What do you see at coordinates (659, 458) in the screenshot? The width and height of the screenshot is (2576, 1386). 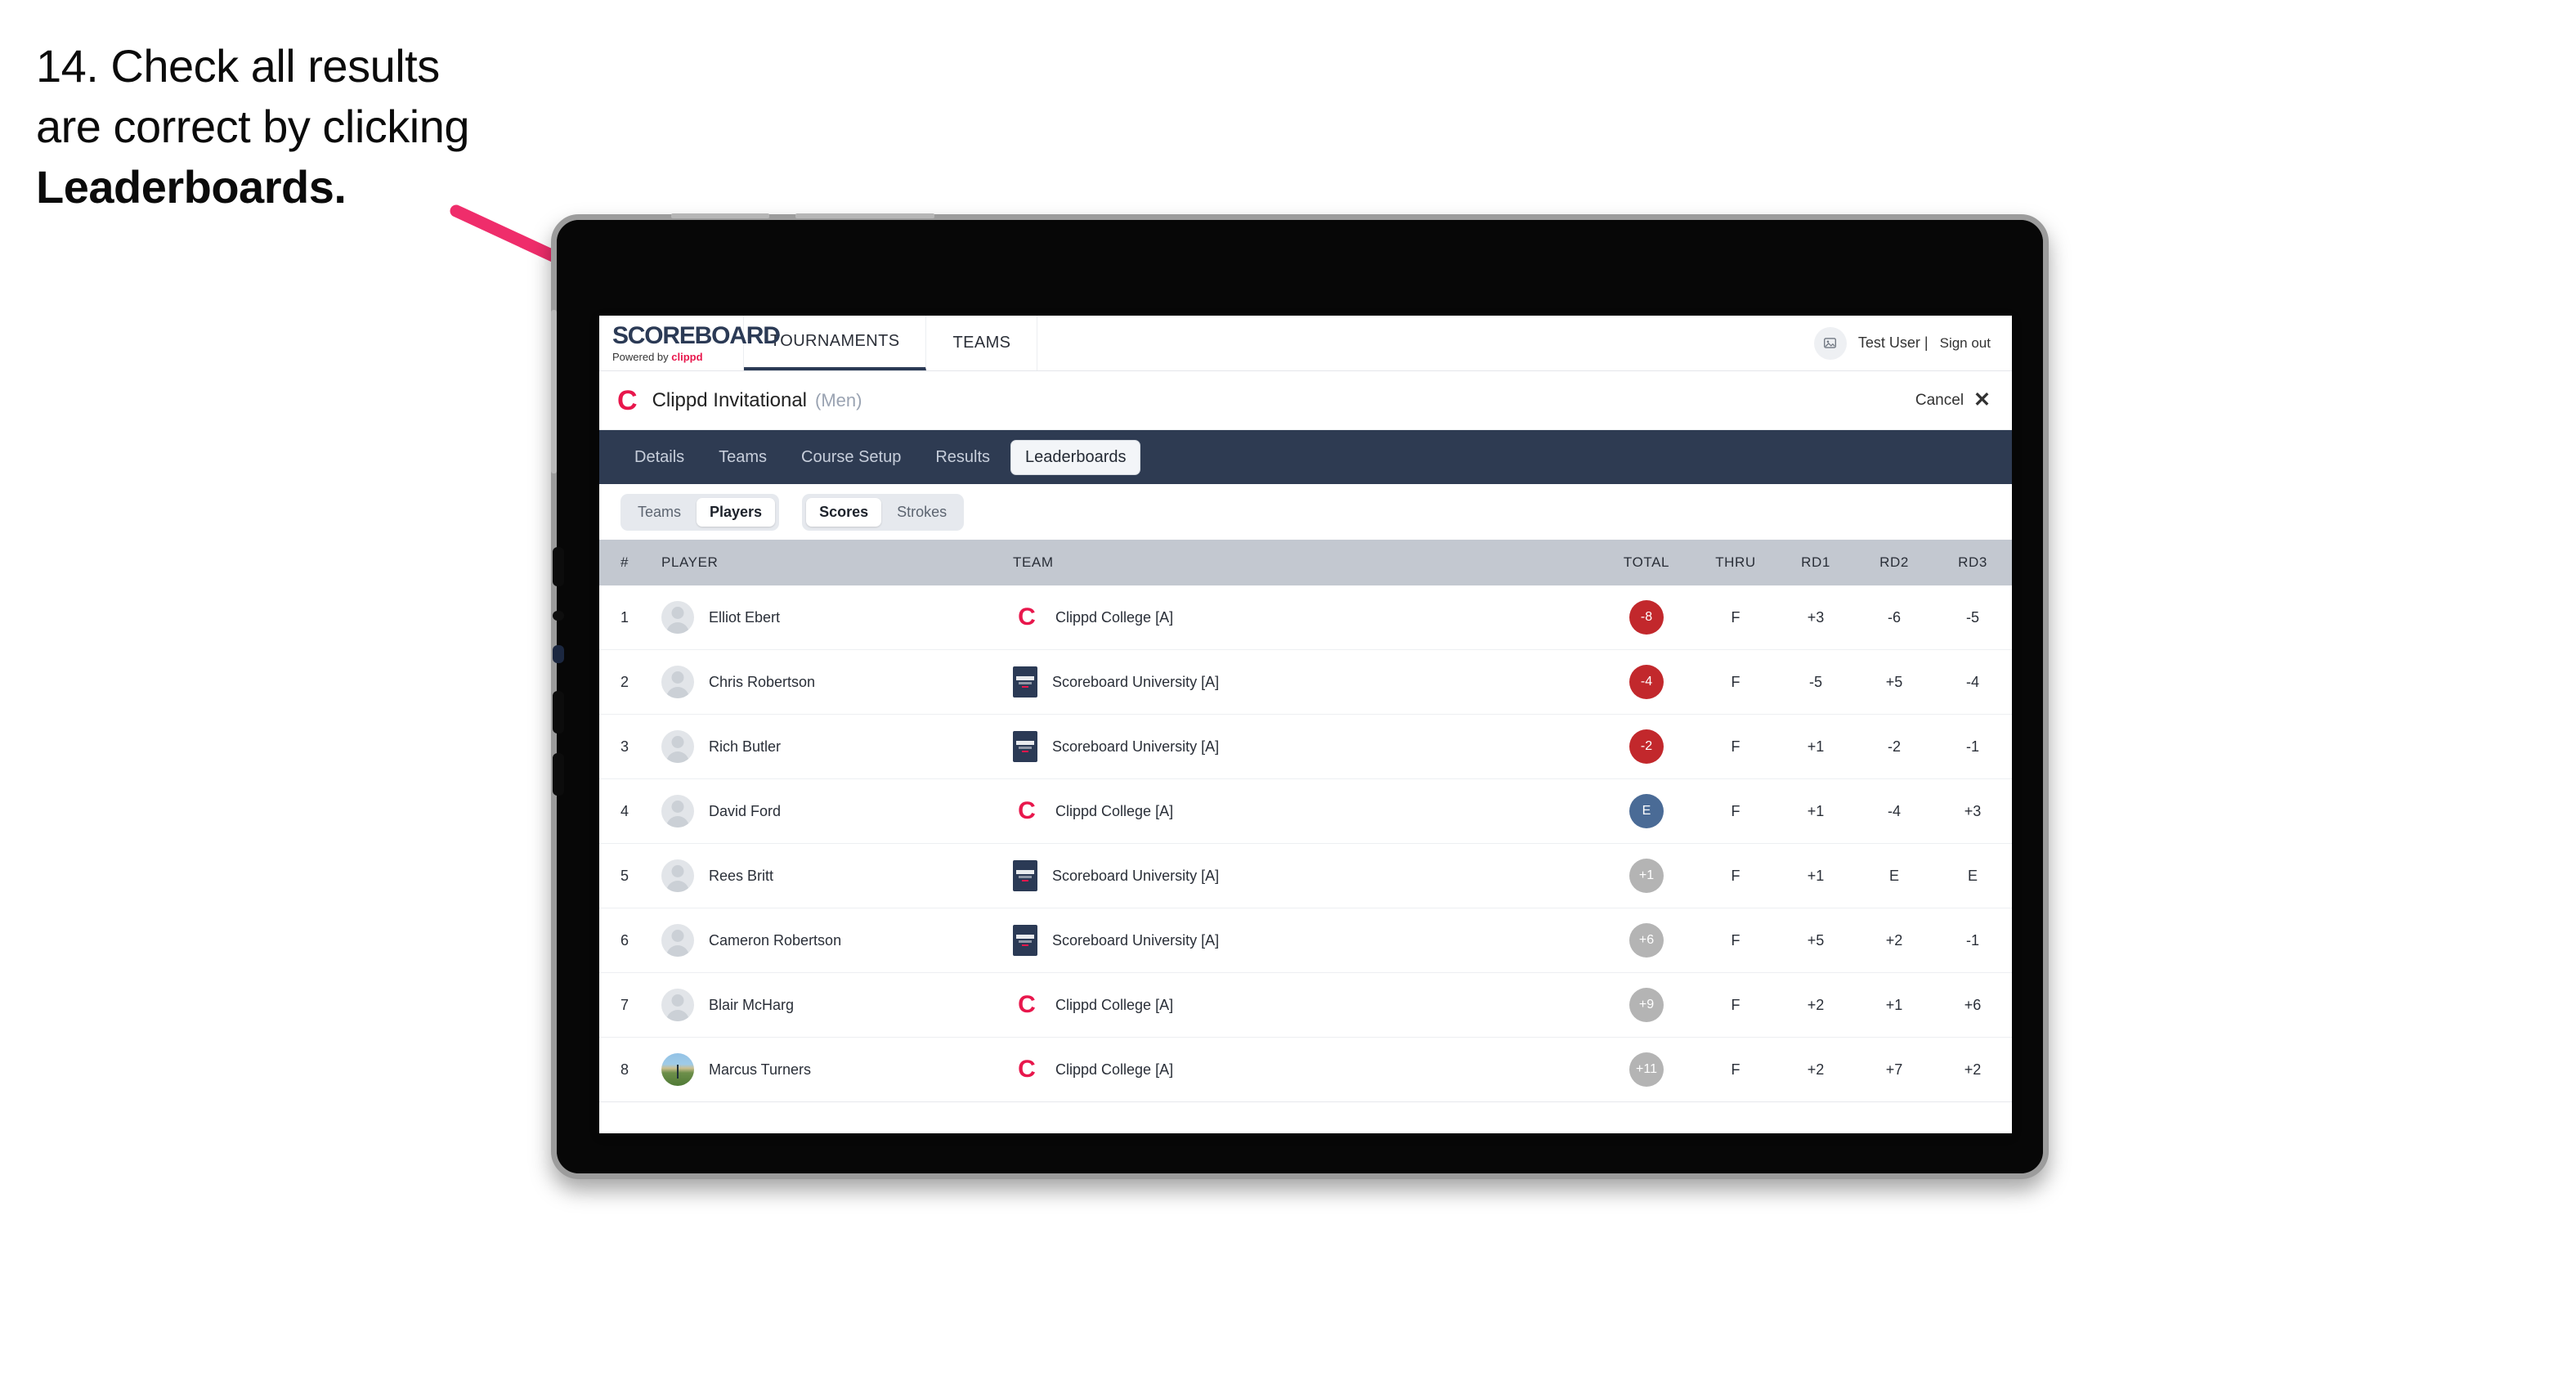 I see `tab-details: Details` at bounding box center [659, 458].